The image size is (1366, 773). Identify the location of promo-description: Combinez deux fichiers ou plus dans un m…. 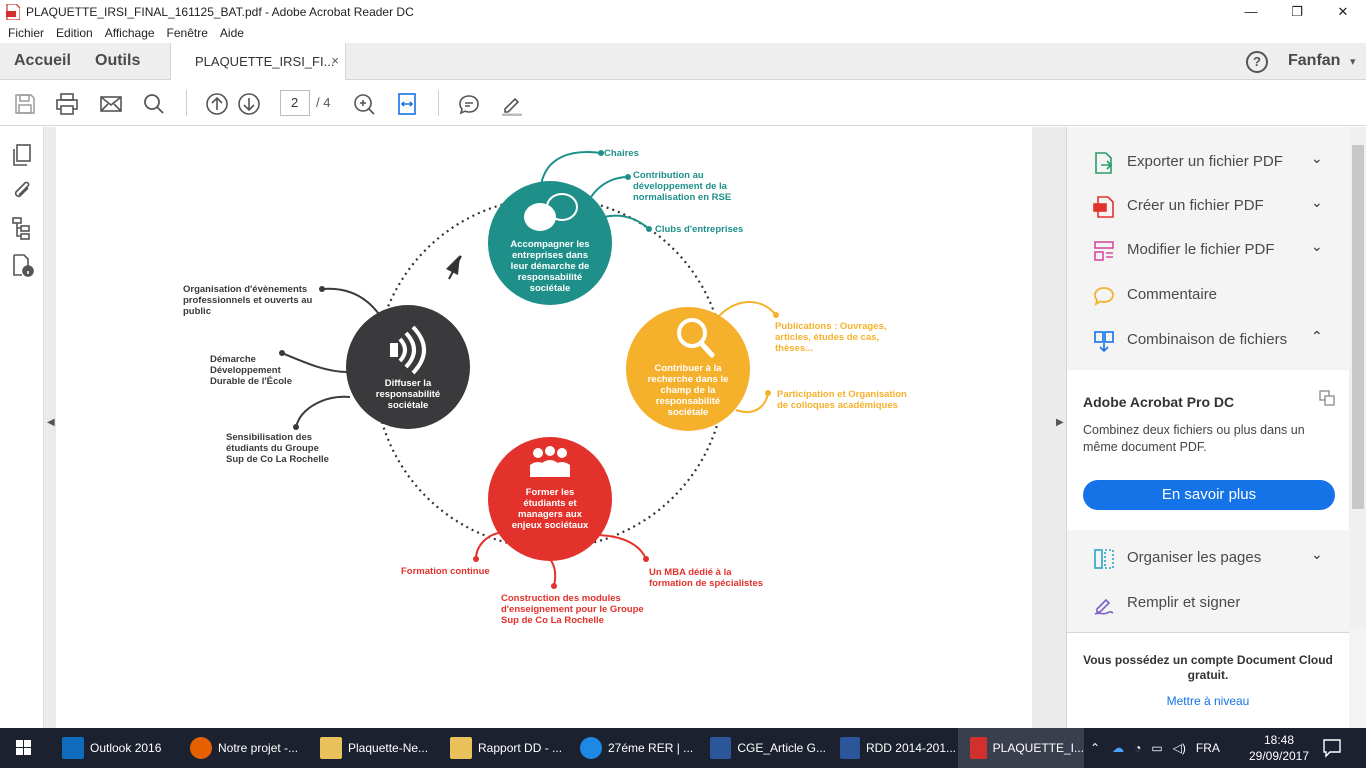
(1194, 438).